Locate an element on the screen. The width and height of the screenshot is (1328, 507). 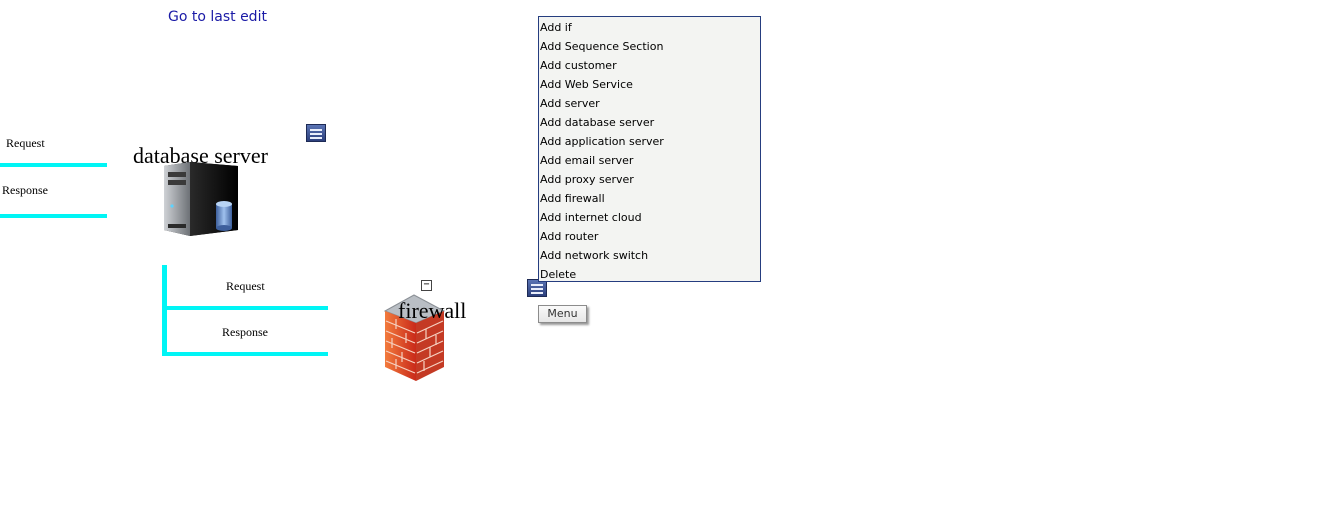
menu-item-add-database-server: Add database server is located at coordinates (649, 122).